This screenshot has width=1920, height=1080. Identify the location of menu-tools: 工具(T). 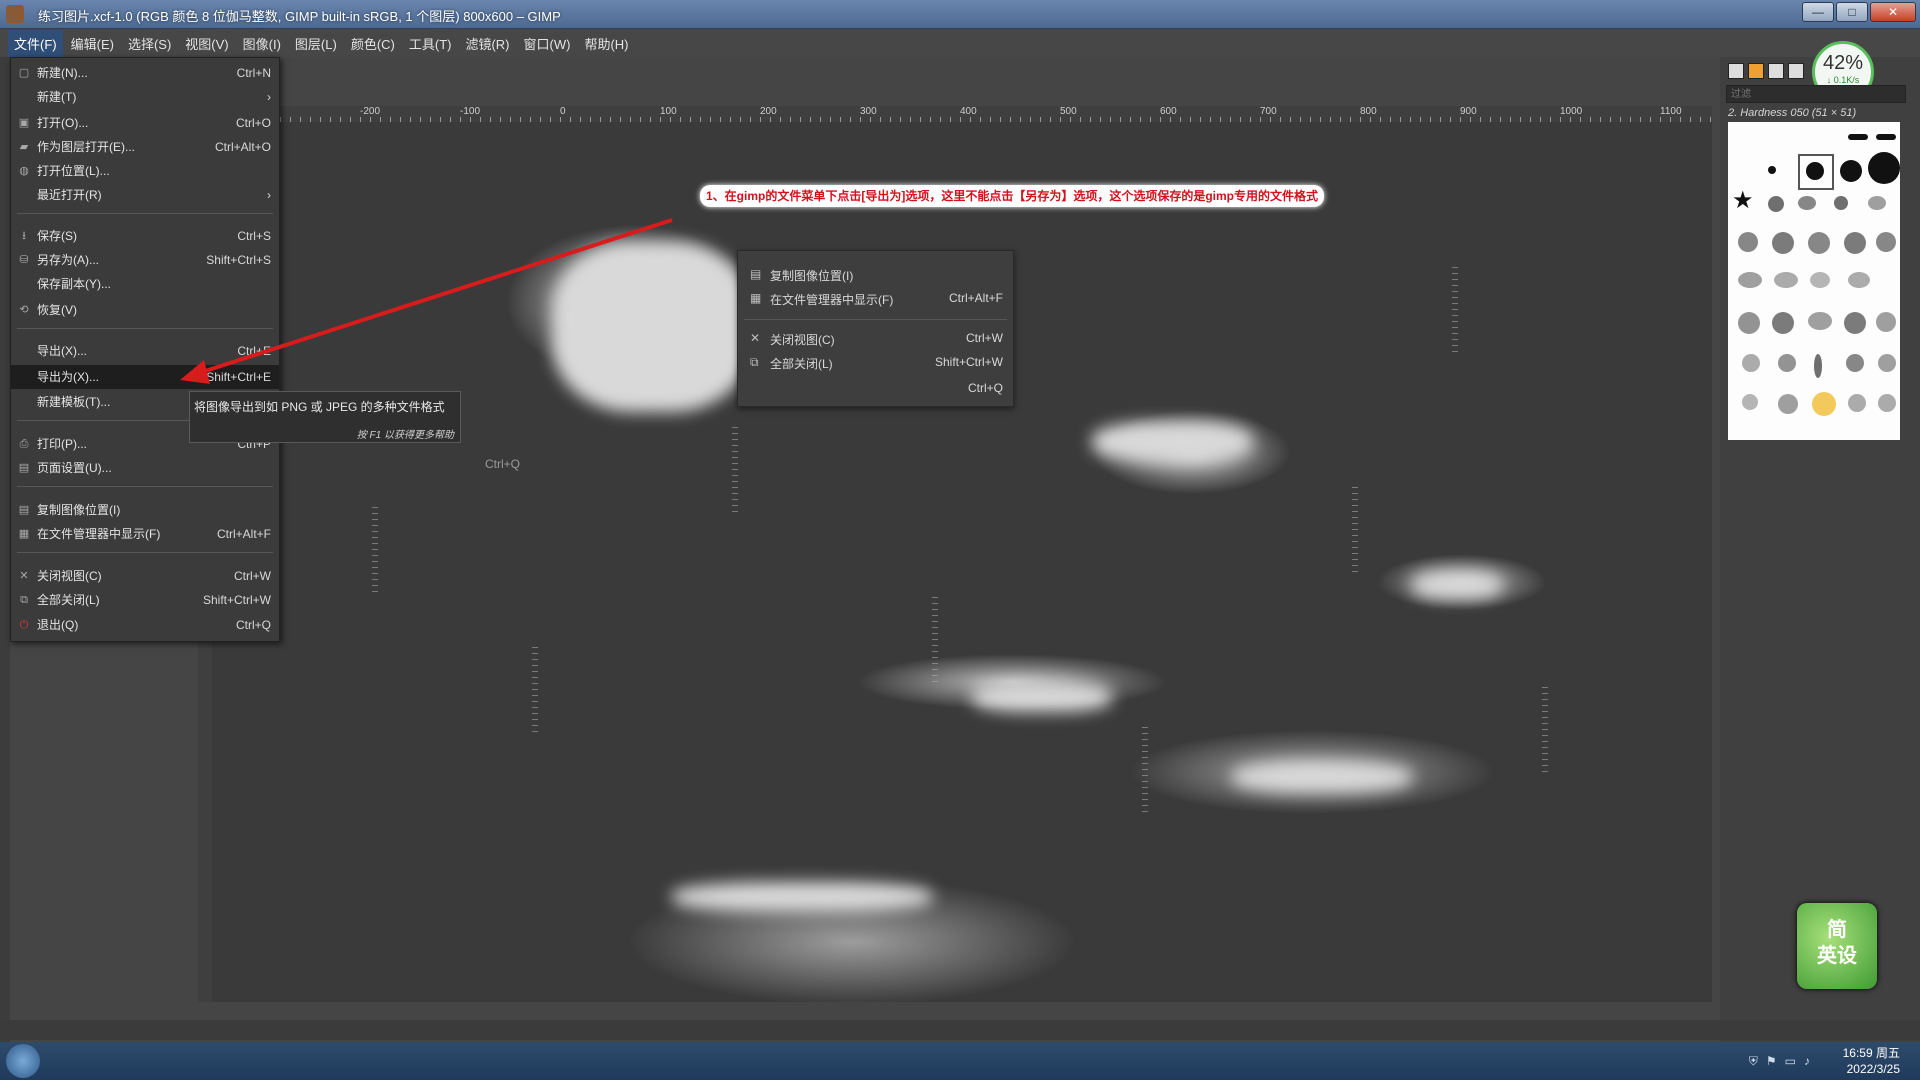
(430, 43).